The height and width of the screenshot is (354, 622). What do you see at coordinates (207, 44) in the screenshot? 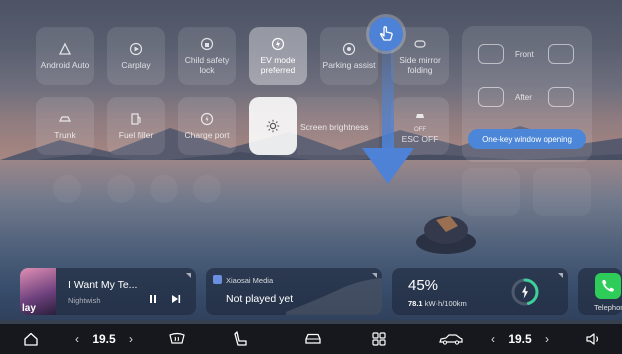
I see `child-lock-icon` at bounding box center [207, 44].